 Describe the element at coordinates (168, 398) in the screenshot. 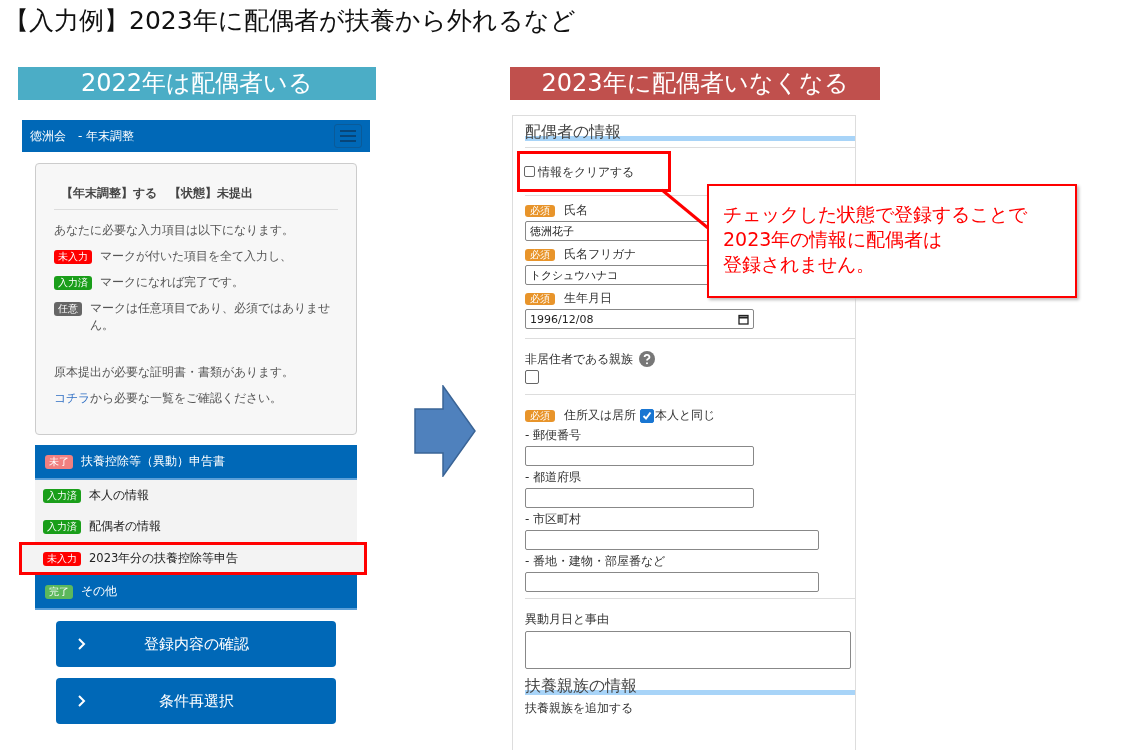

I see `link-sentence: コチラから必要な一覧をご確認ください。` at that location.